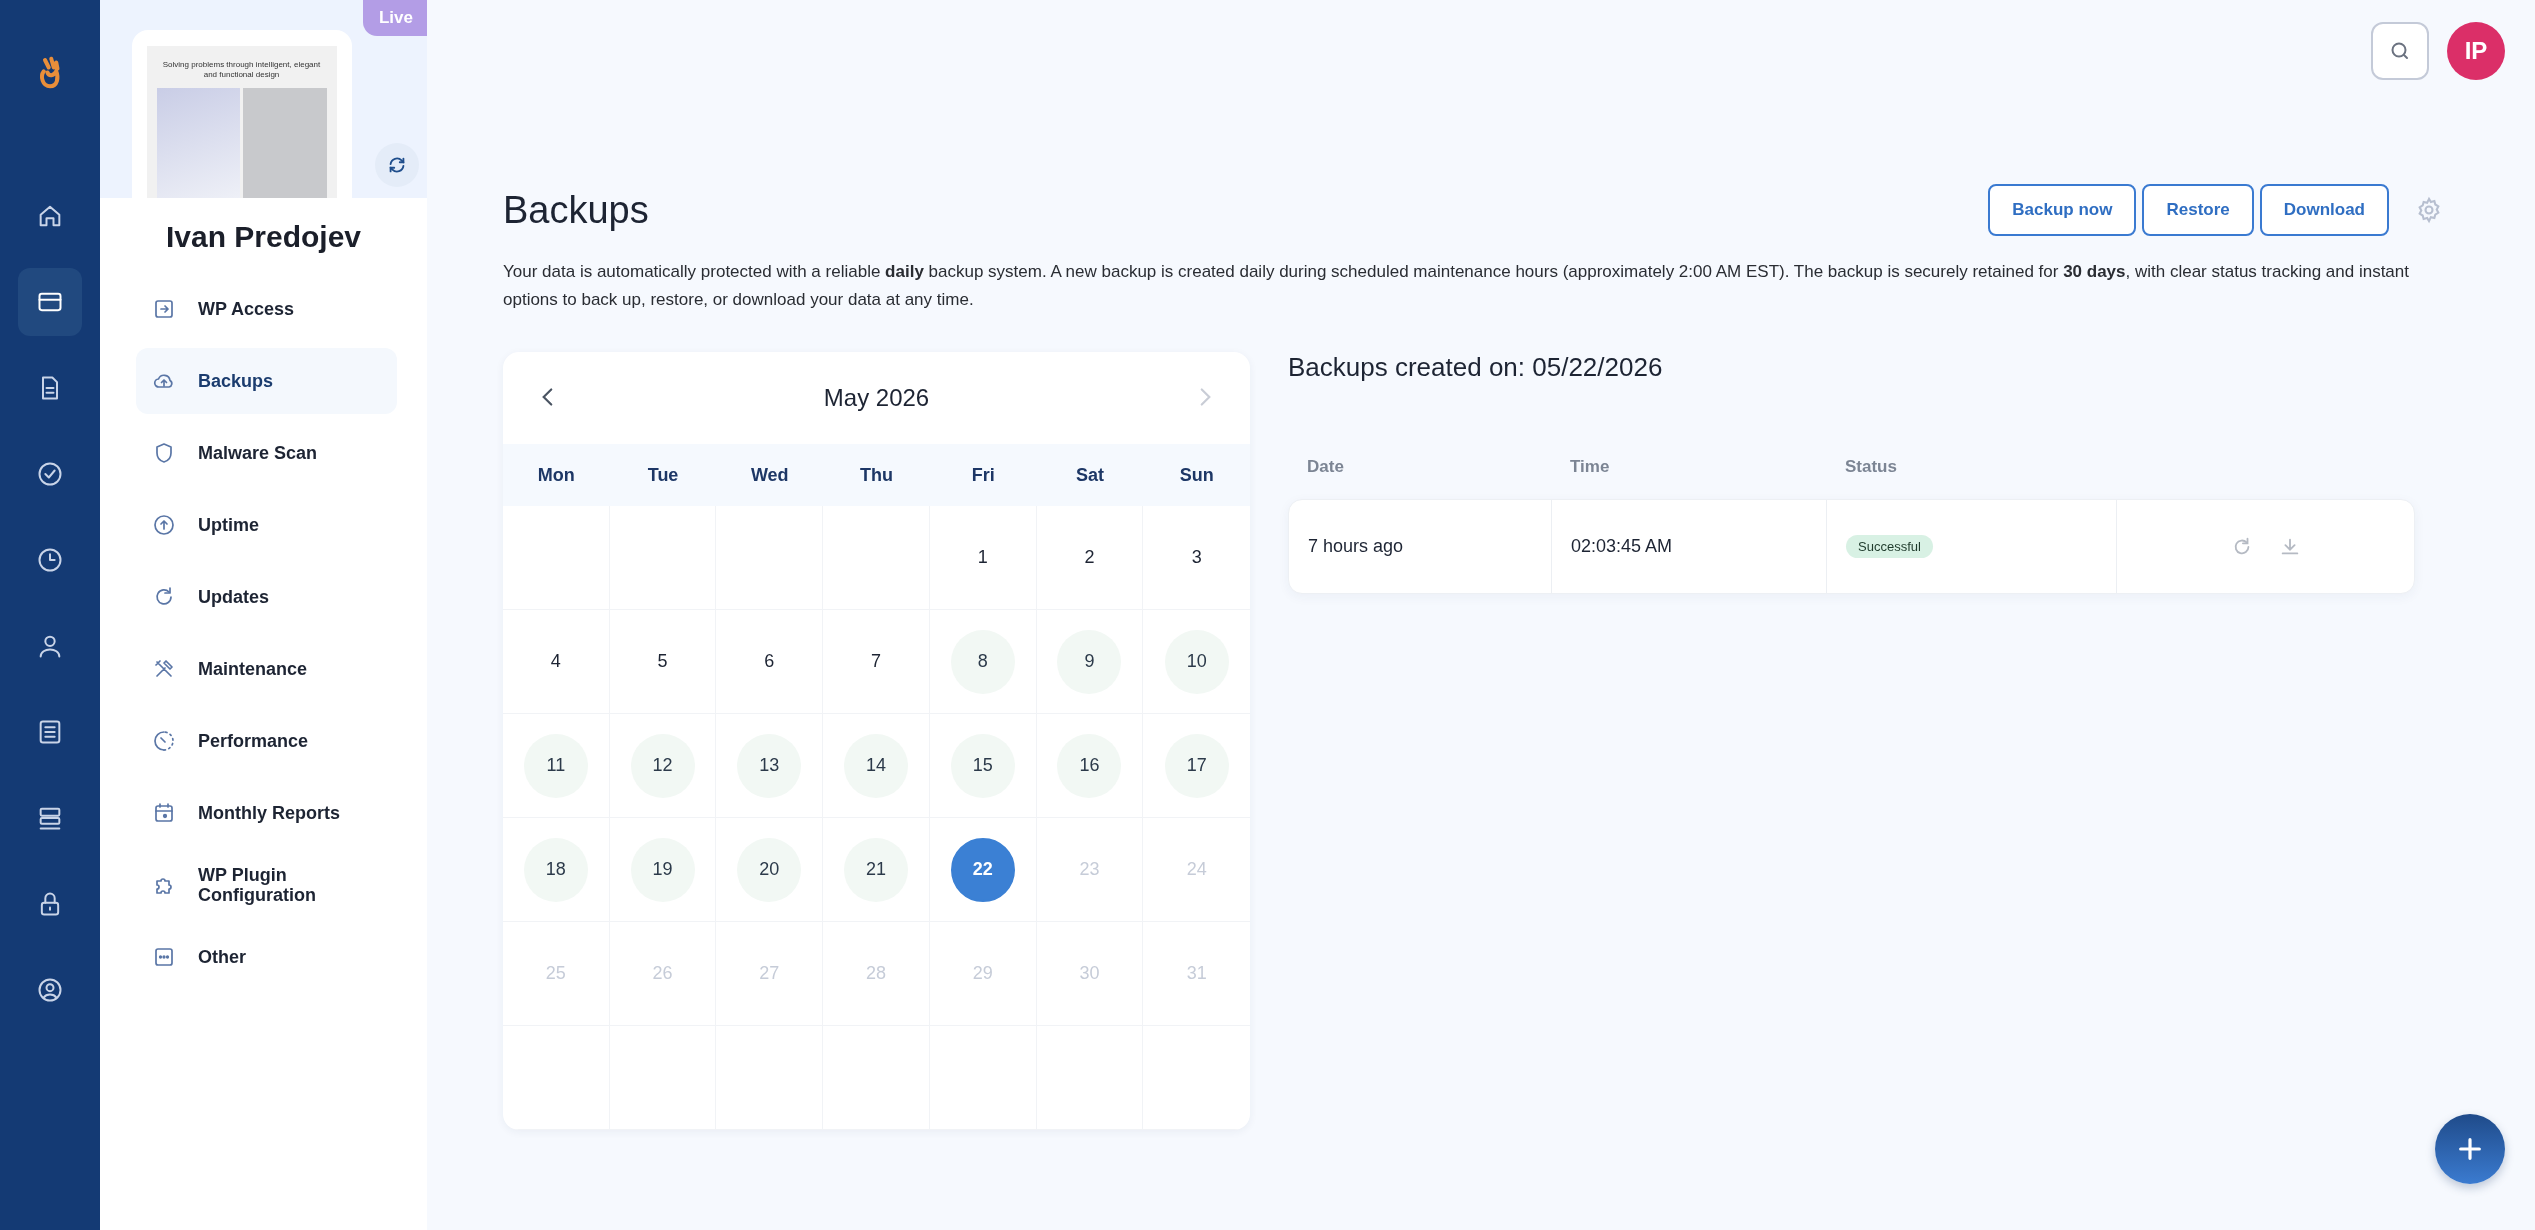 The width and height of the screenshot is (2535, 1230). What do you see at coordinates (50, 302) in the screenshot?
I see `rail-nav-button` at bounding box center [50, 302].